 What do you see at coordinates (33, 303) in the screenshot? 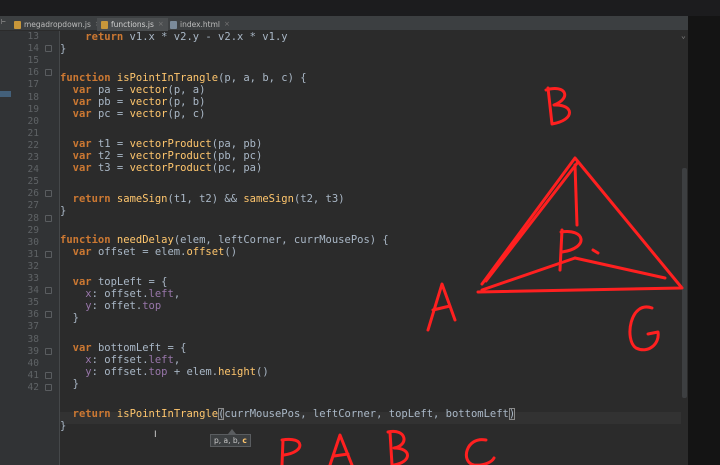
I see `line-number: 35` at bounding box center [33, 303].